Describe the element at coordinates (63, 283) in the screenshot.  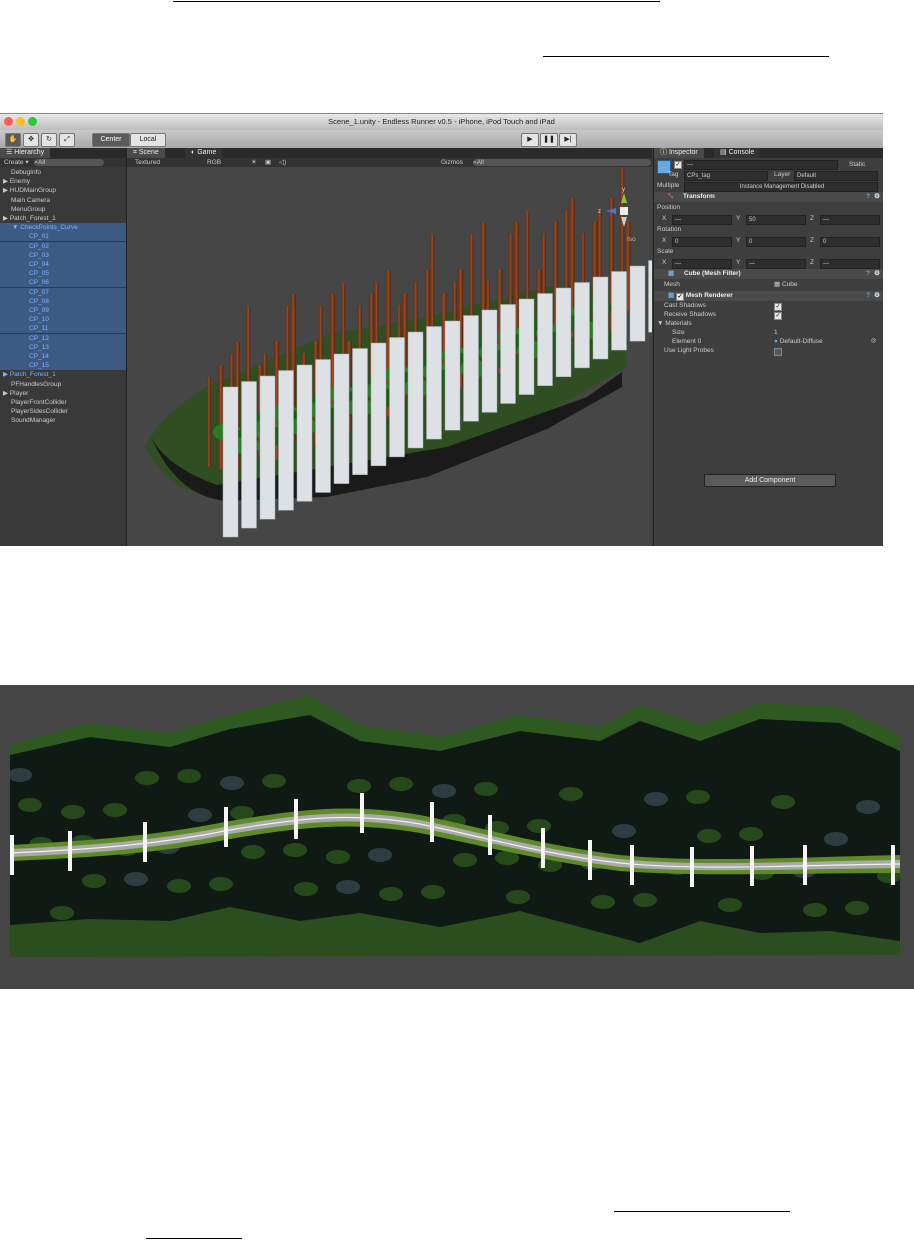
I see `hierarchy-item: CP_06` at that location.